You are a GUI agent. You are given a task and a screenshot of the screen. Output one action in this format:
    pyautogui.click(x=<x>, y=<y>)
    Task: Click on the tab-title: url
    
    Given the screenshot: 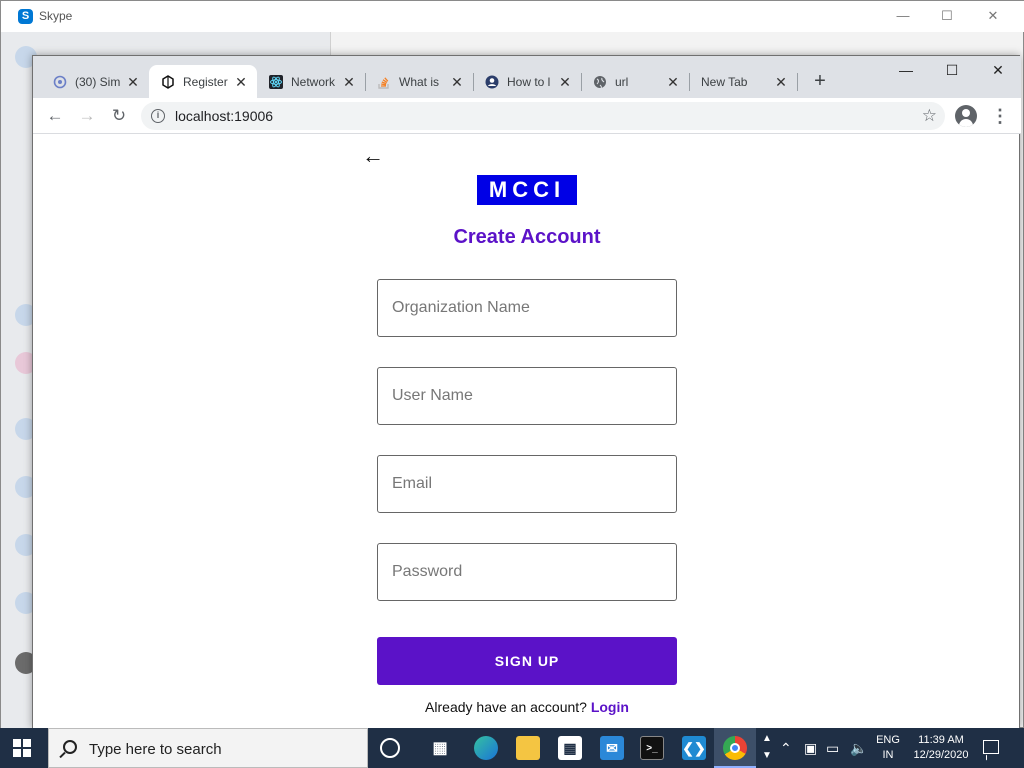 What is the action you would take?
    pyautogui.click(x=622, y=81)
    